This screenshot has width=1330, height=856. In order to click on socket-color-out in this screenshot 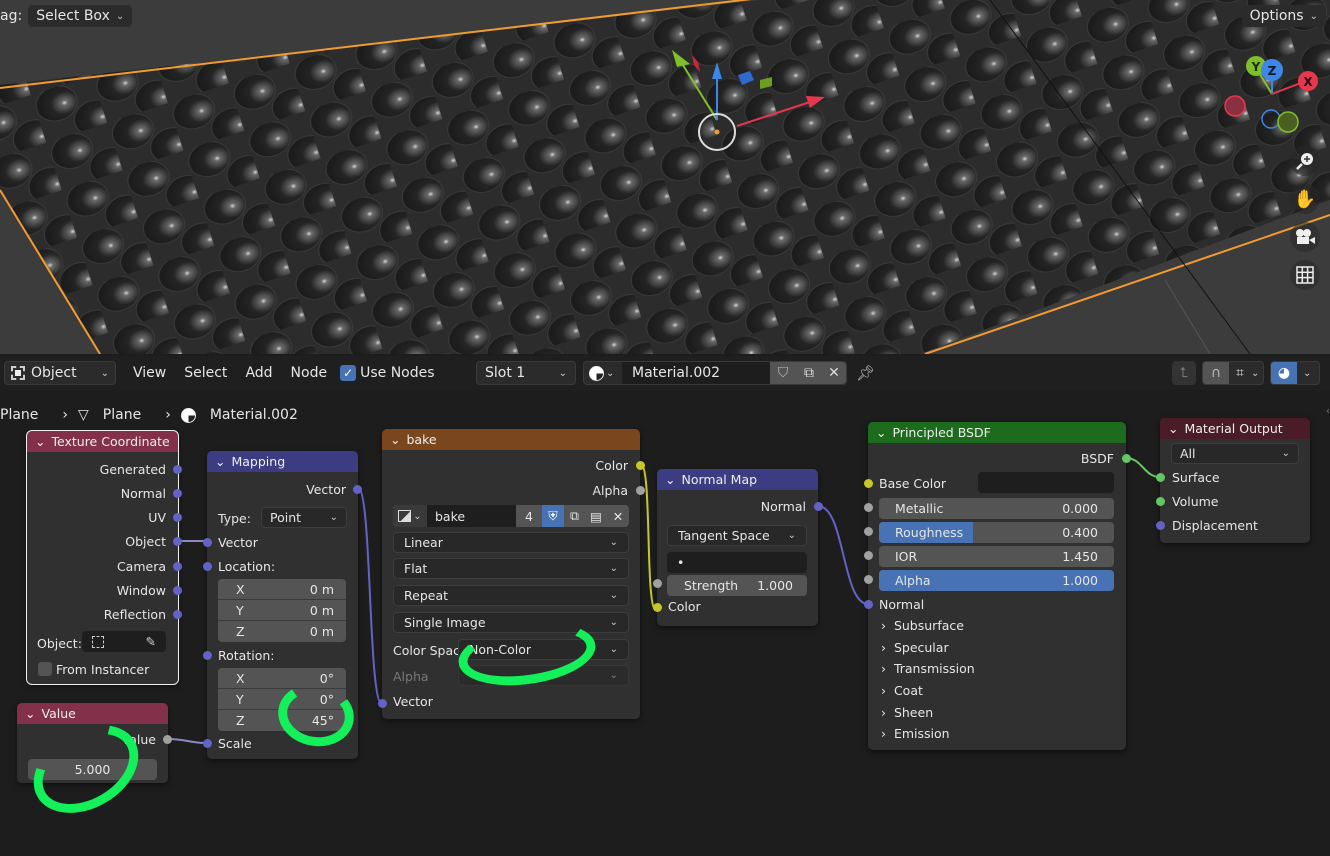, I will do `click(640, 465)`.